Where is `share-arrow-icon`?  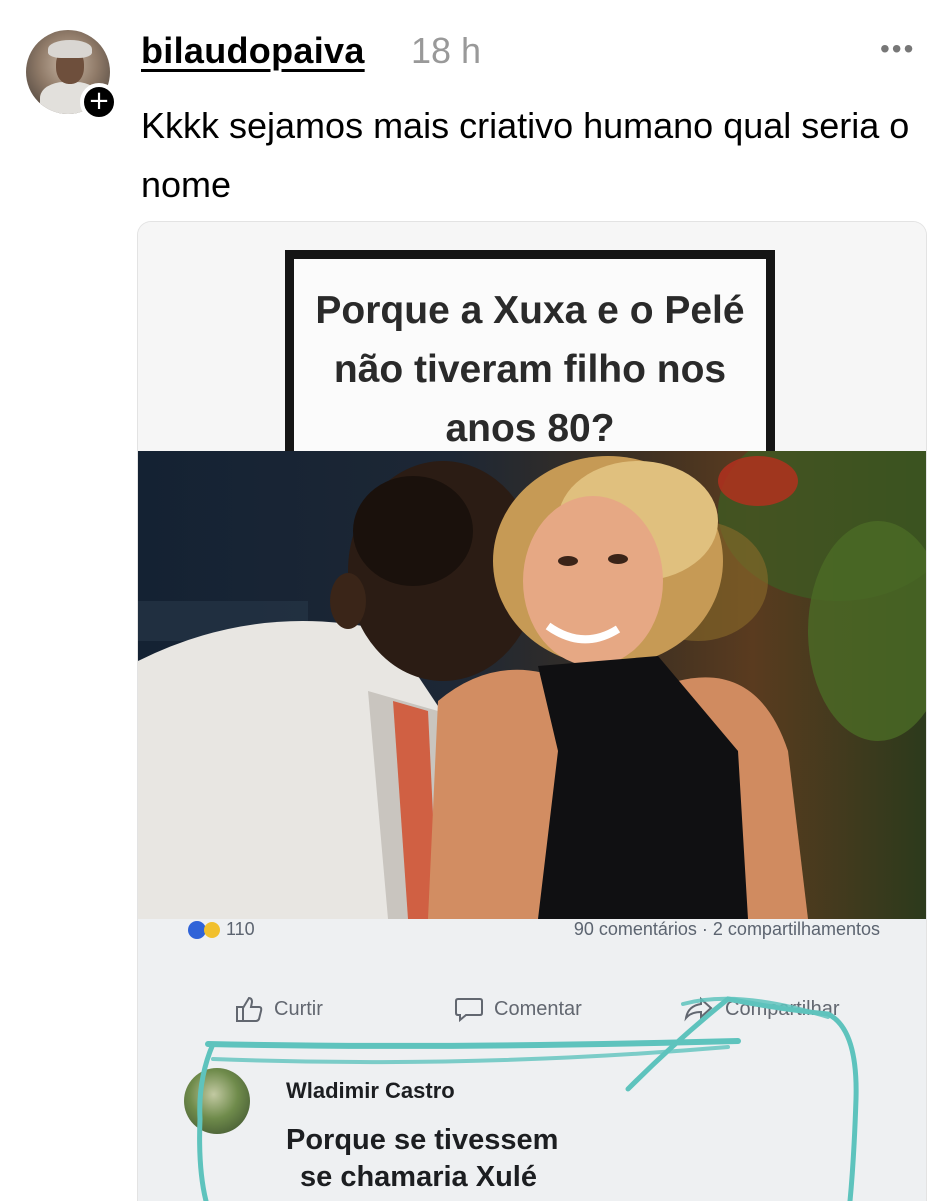
share-arrow-icon is located at coordinates (698, 1009).